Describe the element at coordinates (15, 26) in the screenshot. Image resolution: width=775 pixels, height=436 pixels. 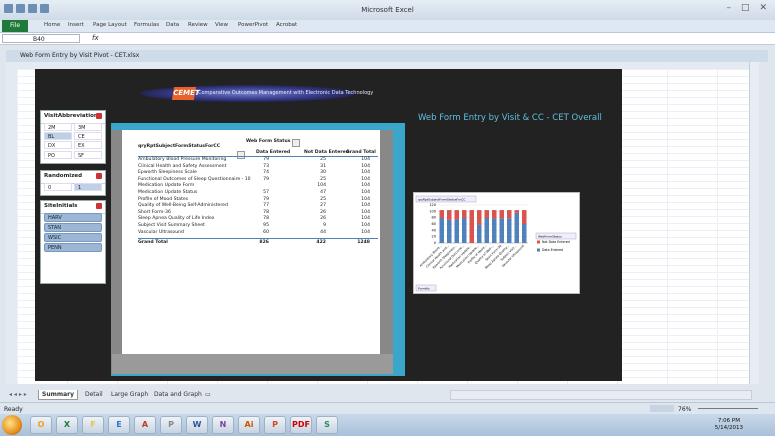
I see `tab-file: File` at that location.